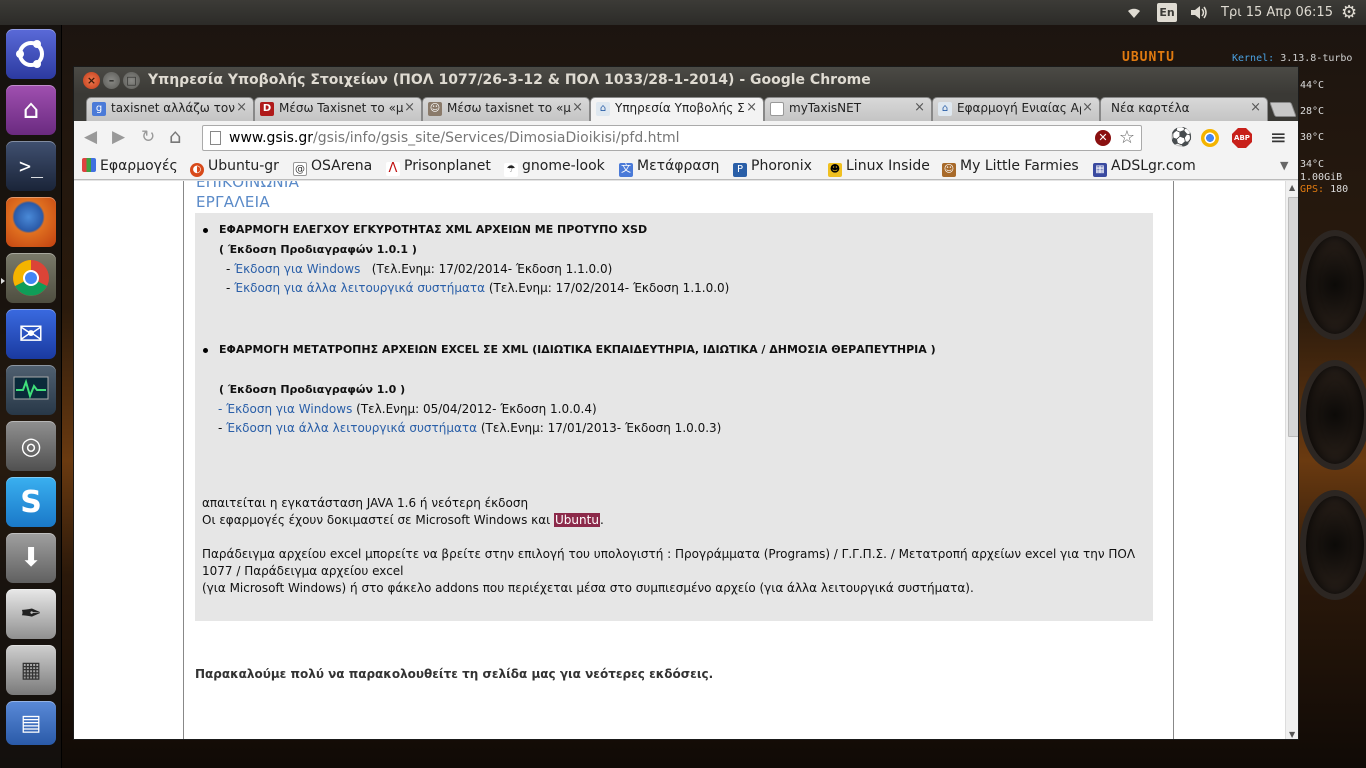 The width and height of the screenshot is (1366, 768). Describe the element at coordinates (1242, 138) in the screenshot. I see `adblock-plus-icon: ABP` at that location.